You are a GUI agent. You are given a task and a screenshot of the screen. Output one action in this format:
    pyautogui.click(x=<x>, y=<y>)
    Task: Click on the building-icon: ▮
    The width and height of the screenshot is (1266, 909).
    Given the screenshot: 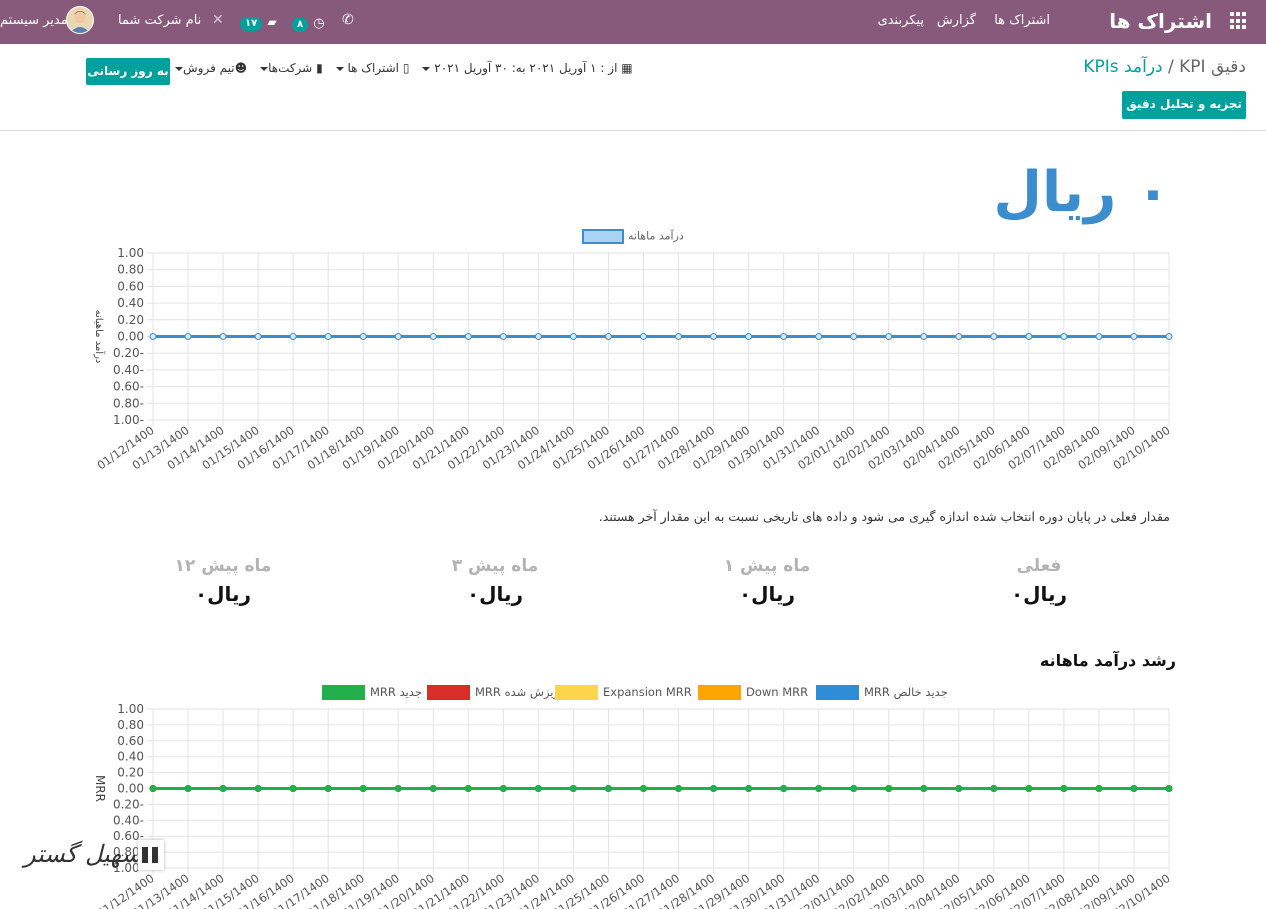 What is the action you would take?
    pyautogui.click(x=319, y=68)
    